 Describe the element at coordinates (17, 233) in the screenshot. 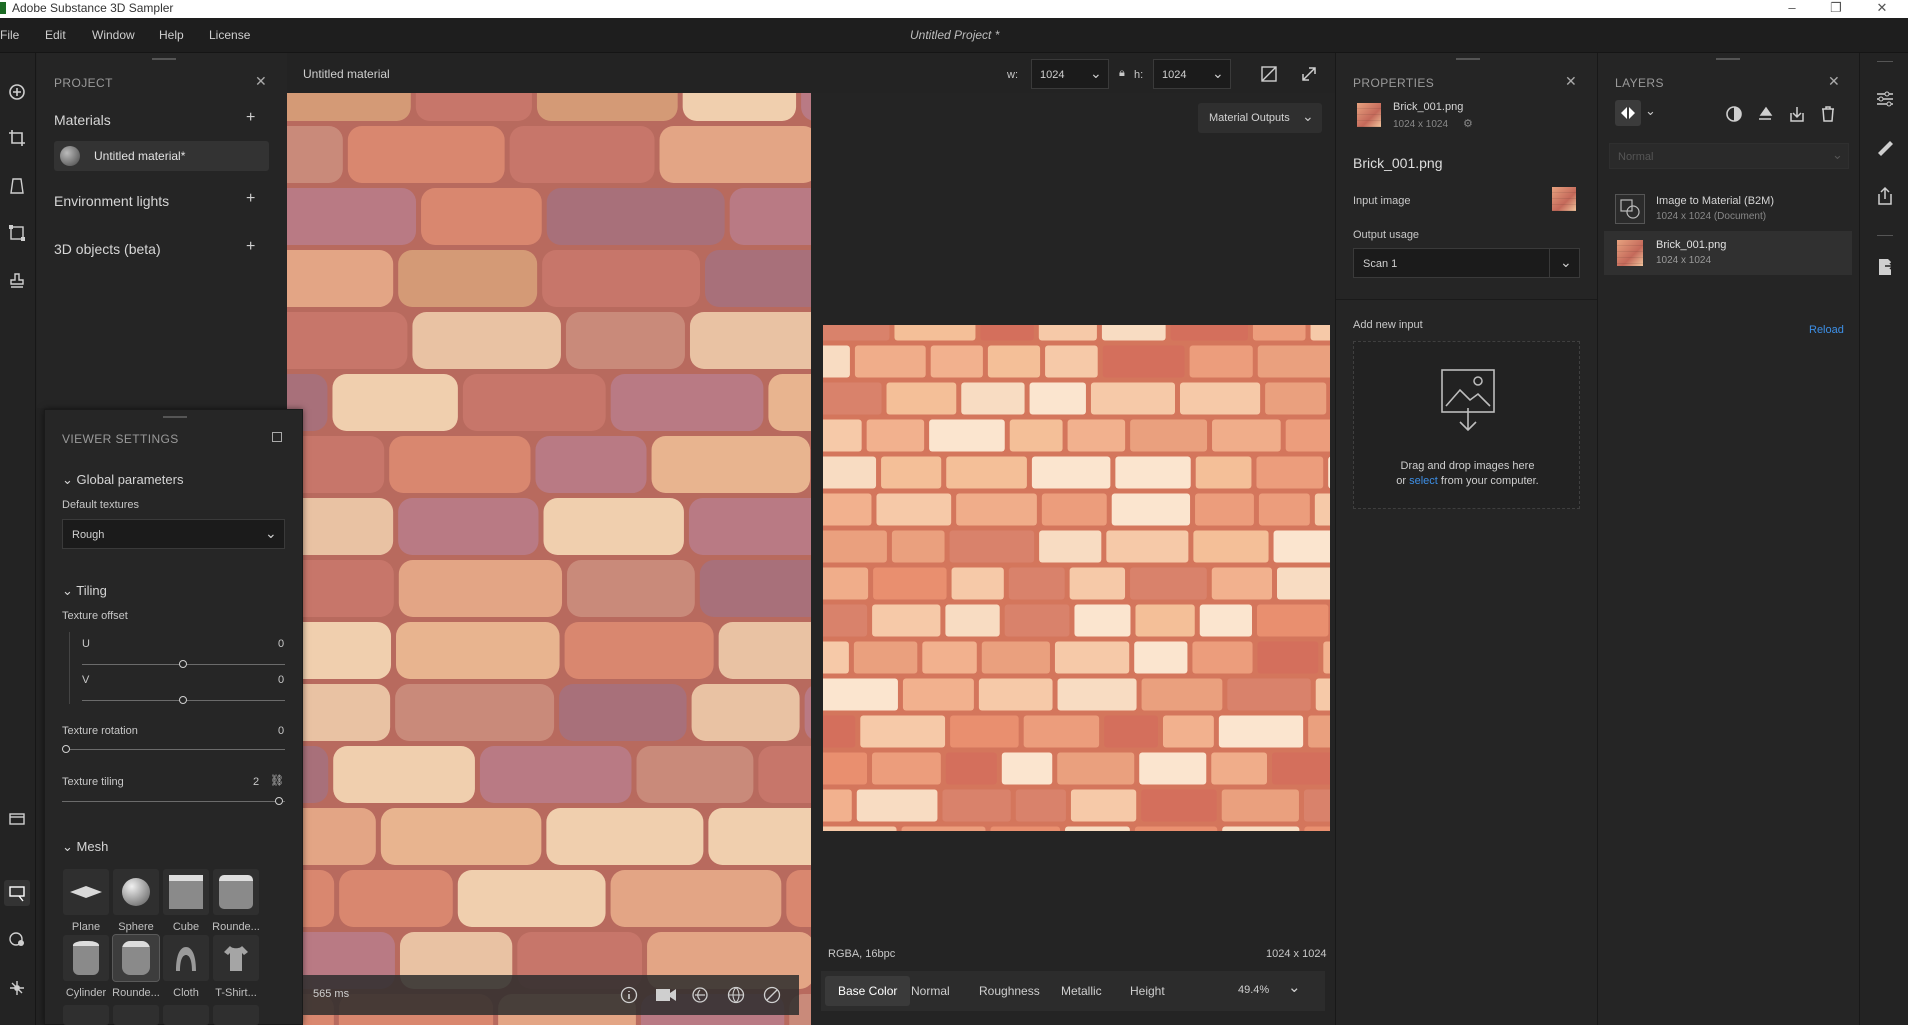

I see `transform-icon` at that location.